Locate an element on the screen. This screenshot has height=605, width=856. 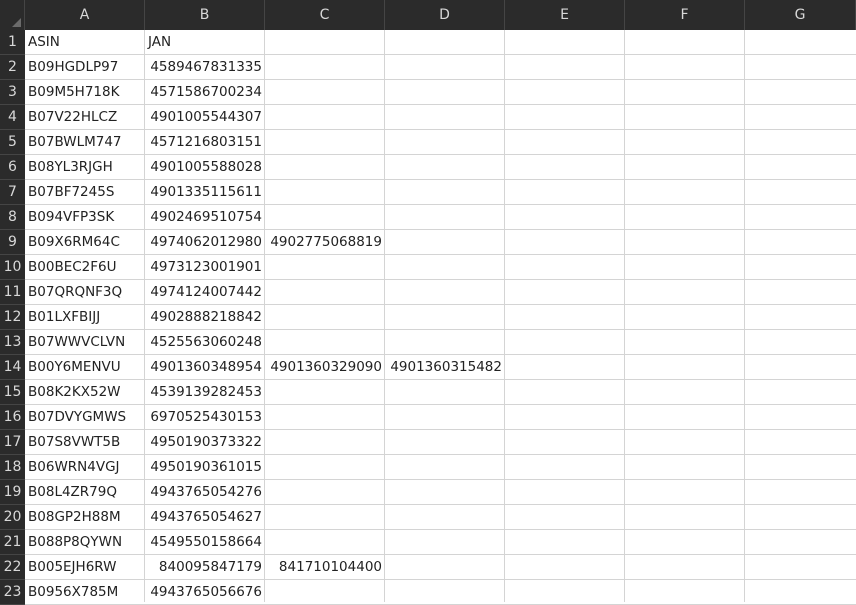
cell-a22: B005EJH6RW is located at coordinates (85, 567).